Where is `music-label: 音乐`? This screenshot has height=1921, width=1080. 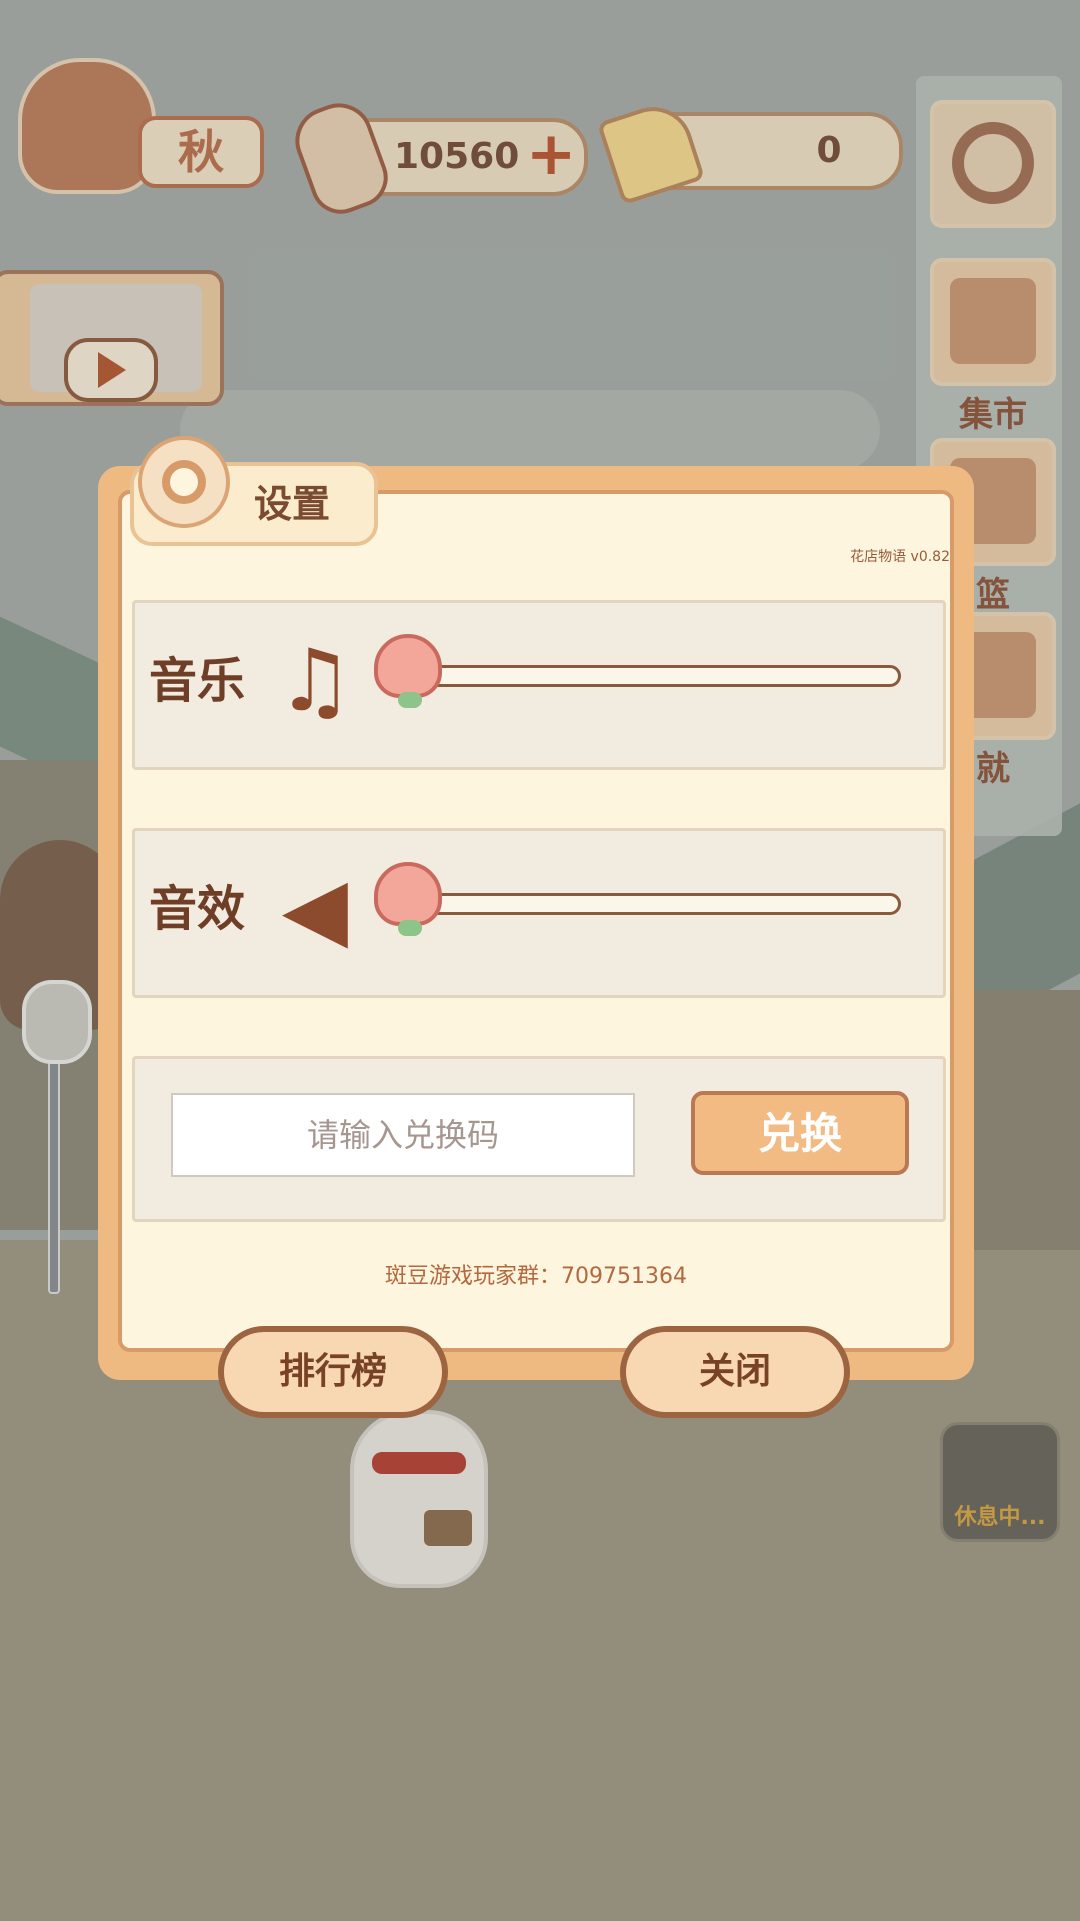 music-label: 音乐 is located at coordinates (197, 681).